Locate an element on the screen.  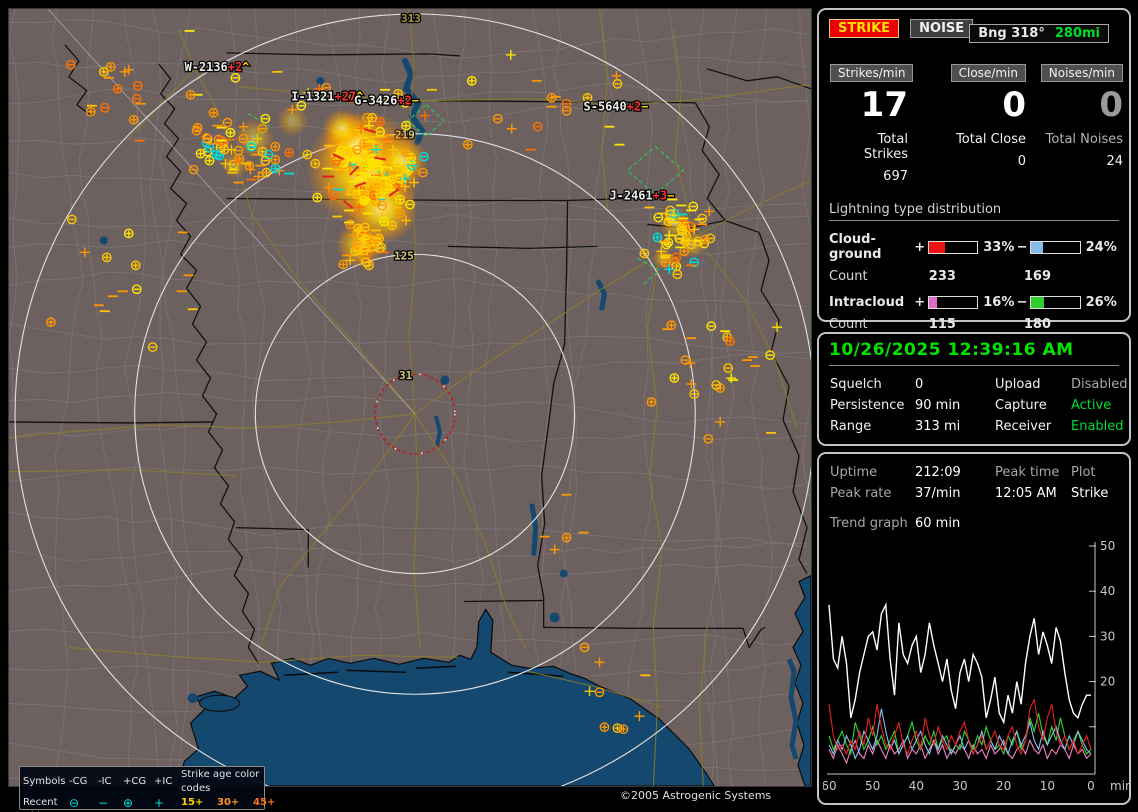
info-cell: Disabled is located at coordinates (1099, 384).